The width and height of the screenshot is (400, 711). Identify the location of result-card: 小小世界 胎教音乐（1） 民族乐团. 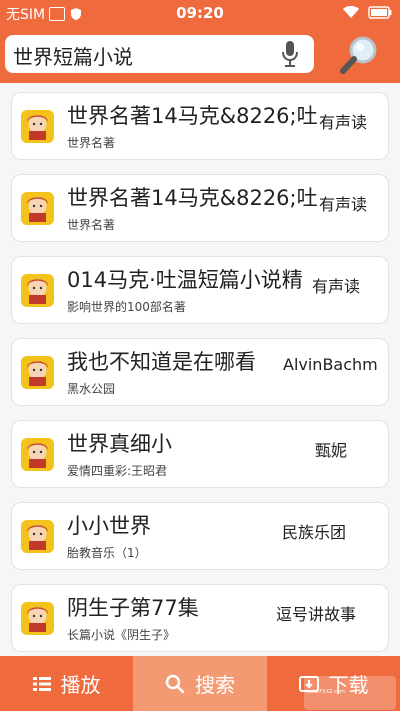
(200, 536).